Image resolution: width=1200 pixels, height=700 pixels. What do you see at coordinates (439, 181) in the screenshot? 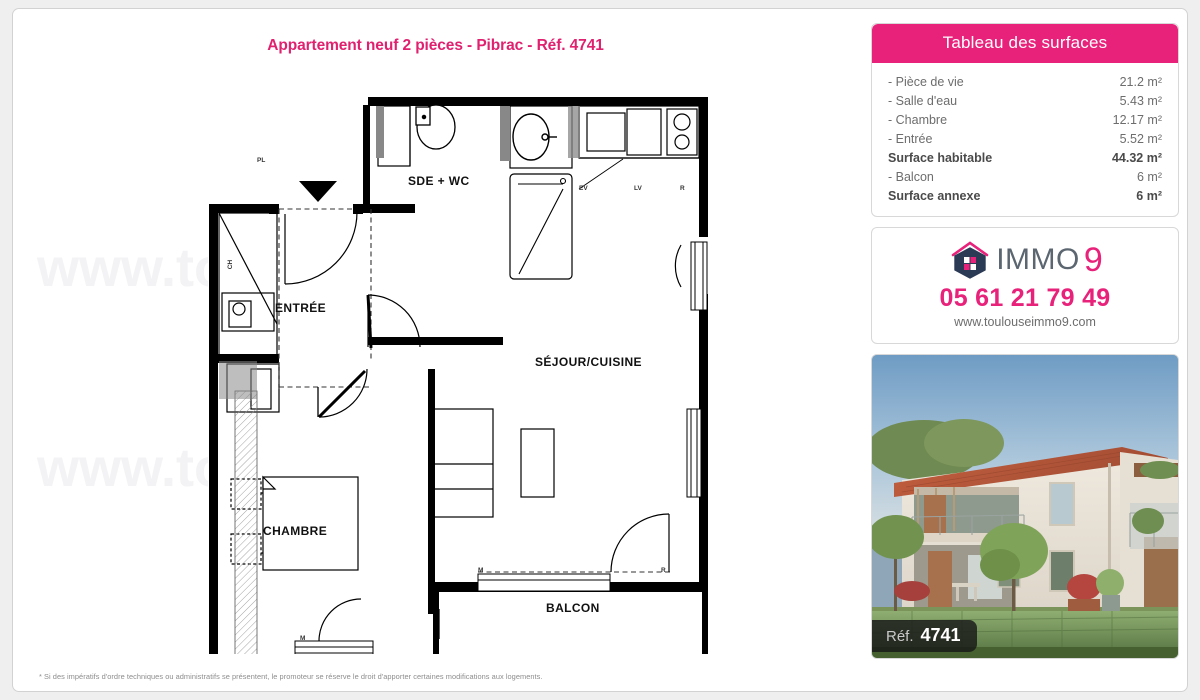
I see `room-label-sde-wc: SDE + WC` at bounding box center [439, 181].